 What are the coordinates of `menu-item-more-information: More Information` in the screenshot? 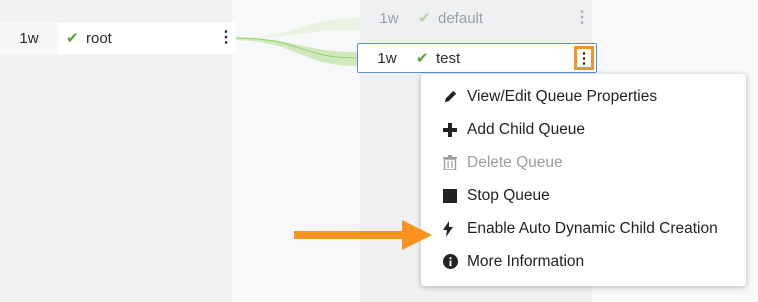 It's located at (583, 261).